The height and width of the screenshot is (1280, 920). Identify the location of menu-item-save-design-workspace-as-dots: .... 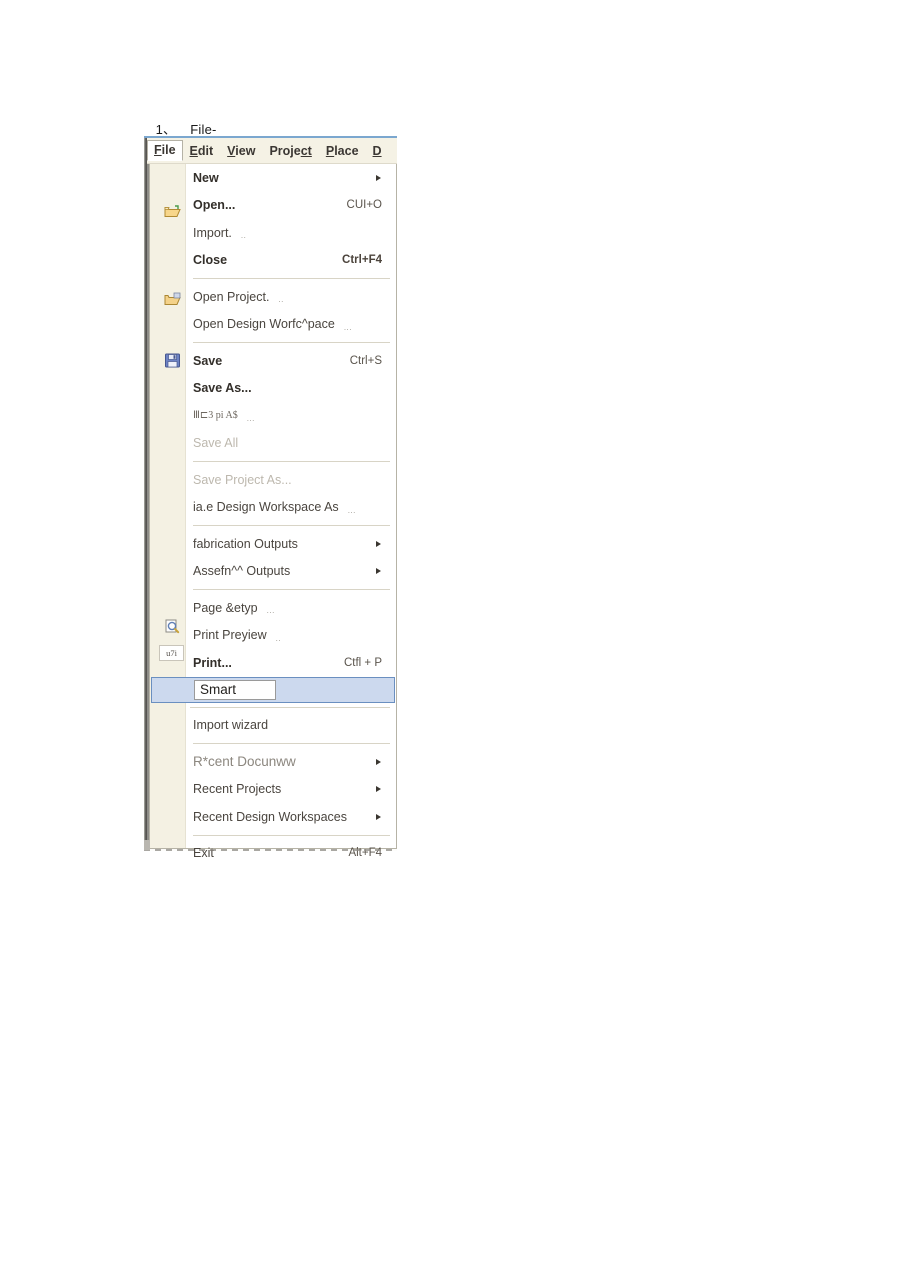
(351, 510).